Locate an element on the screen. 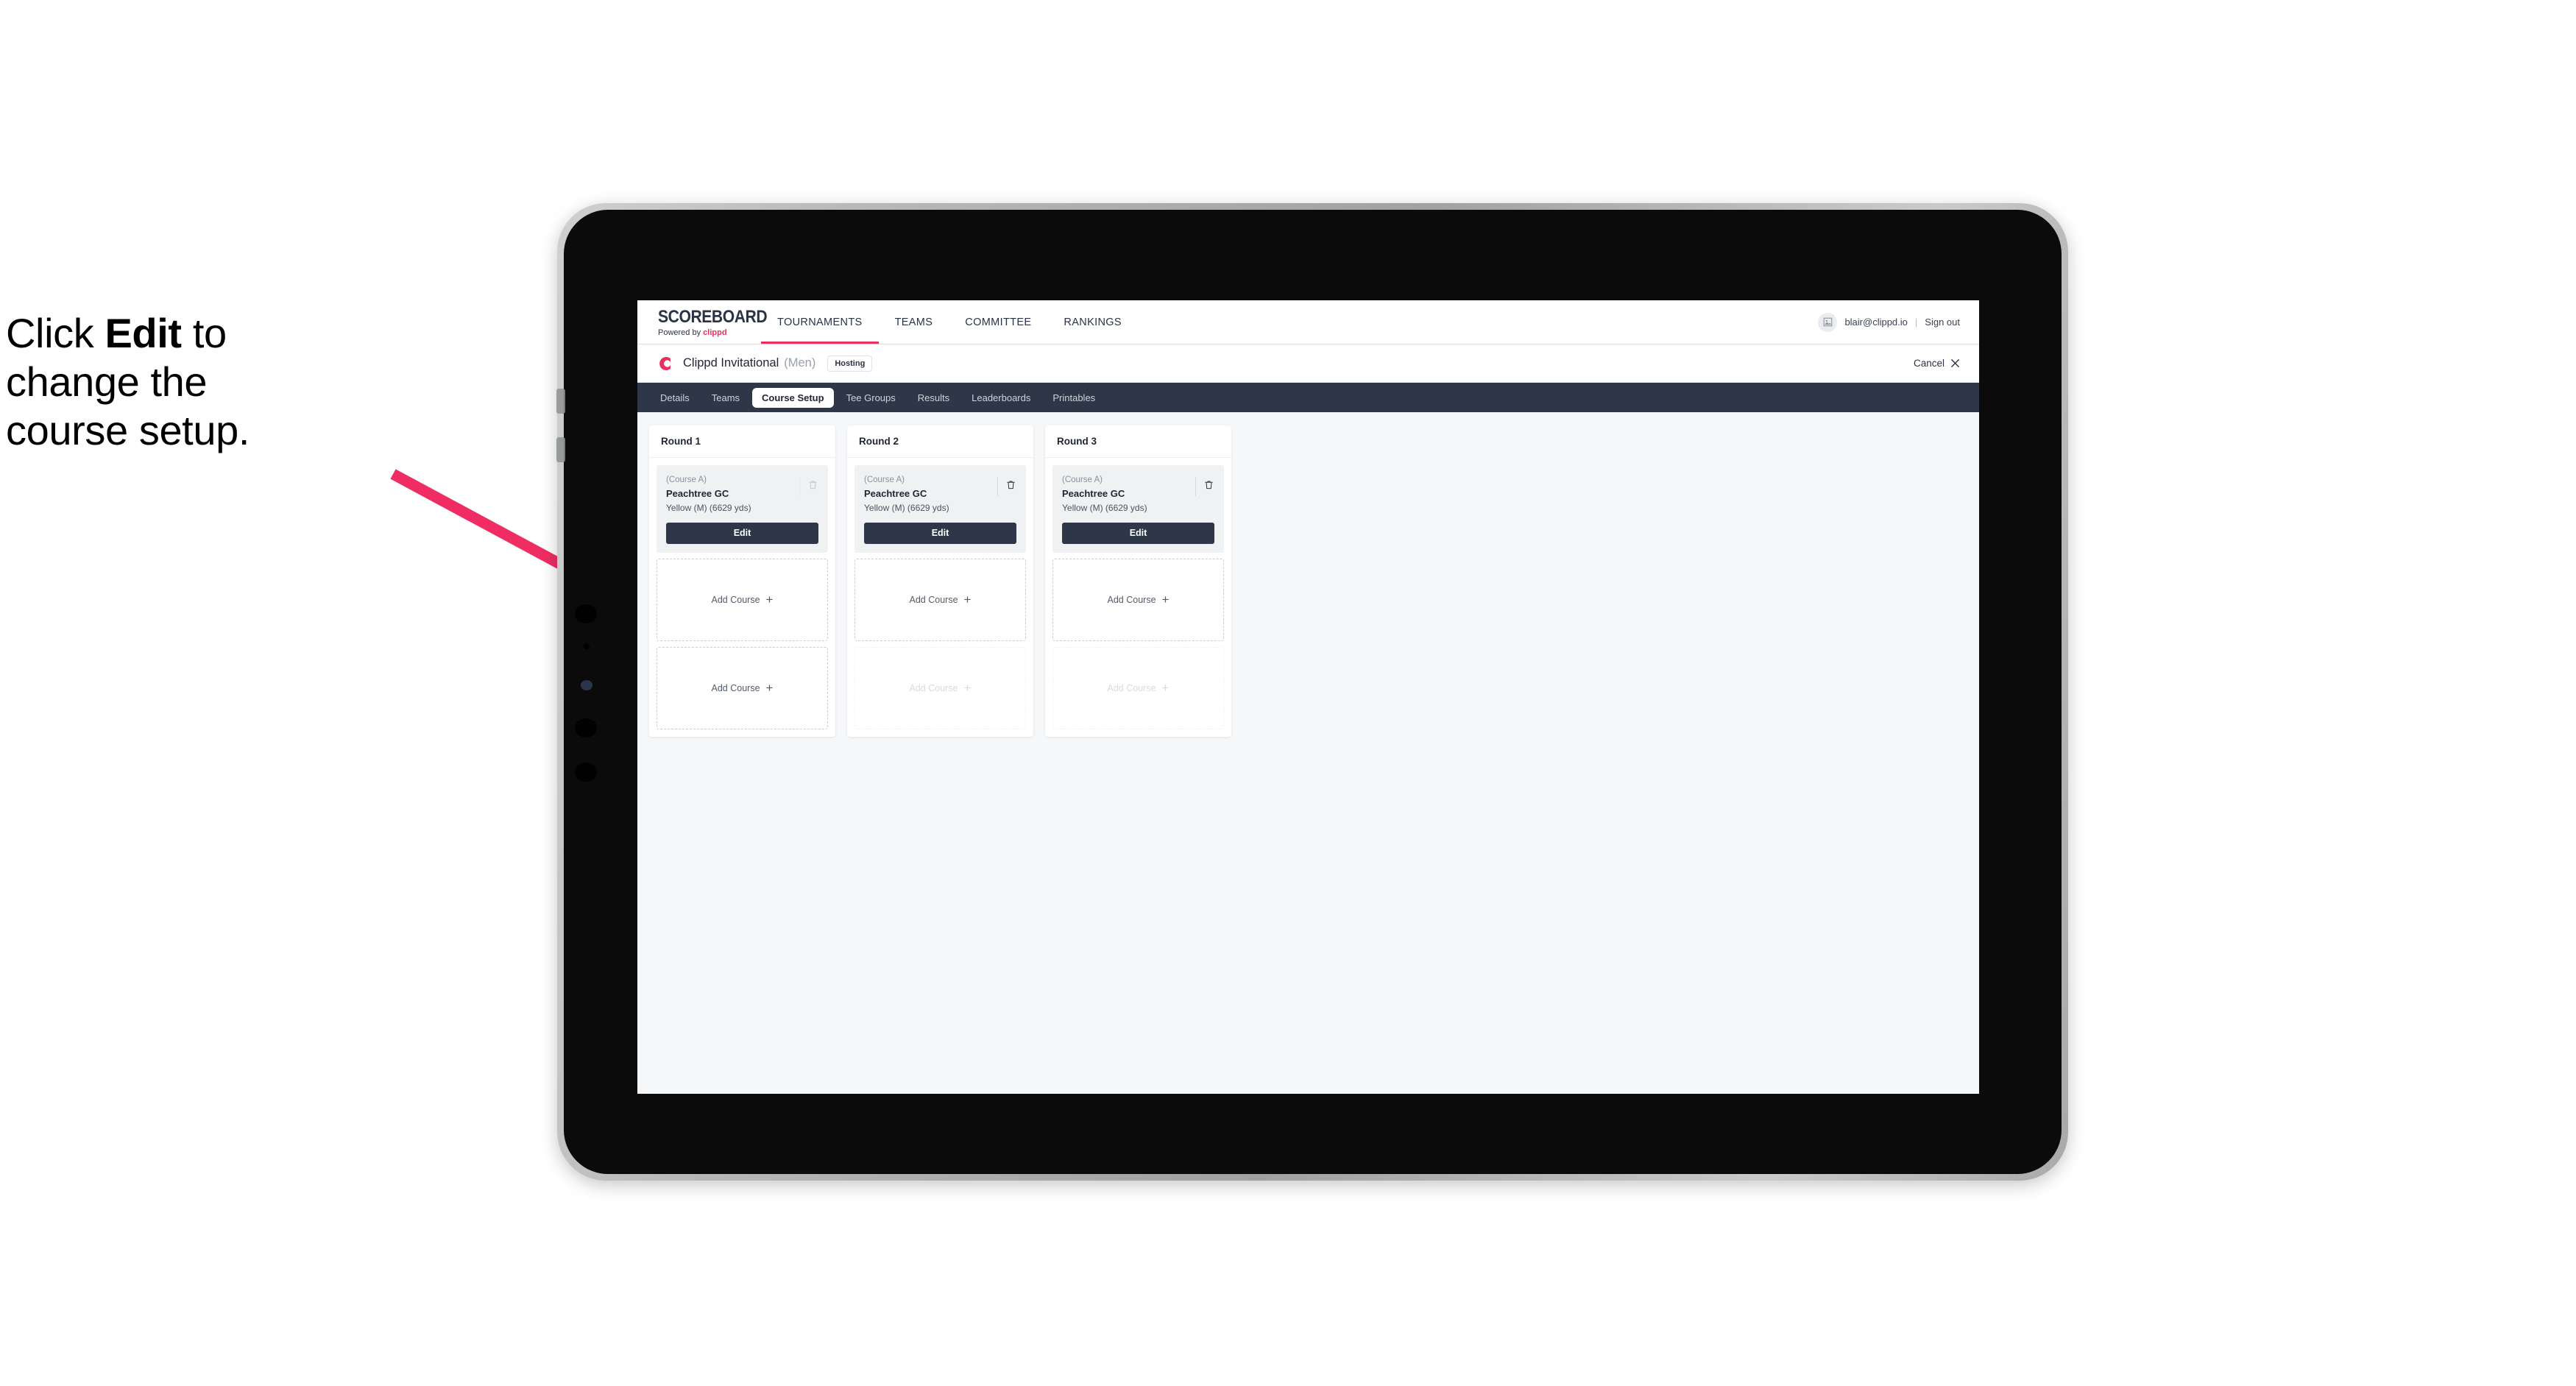 The height and width of the screenshot is (1386, 2576). avatar-glyph-icon is located at coordinates (1828, 322).